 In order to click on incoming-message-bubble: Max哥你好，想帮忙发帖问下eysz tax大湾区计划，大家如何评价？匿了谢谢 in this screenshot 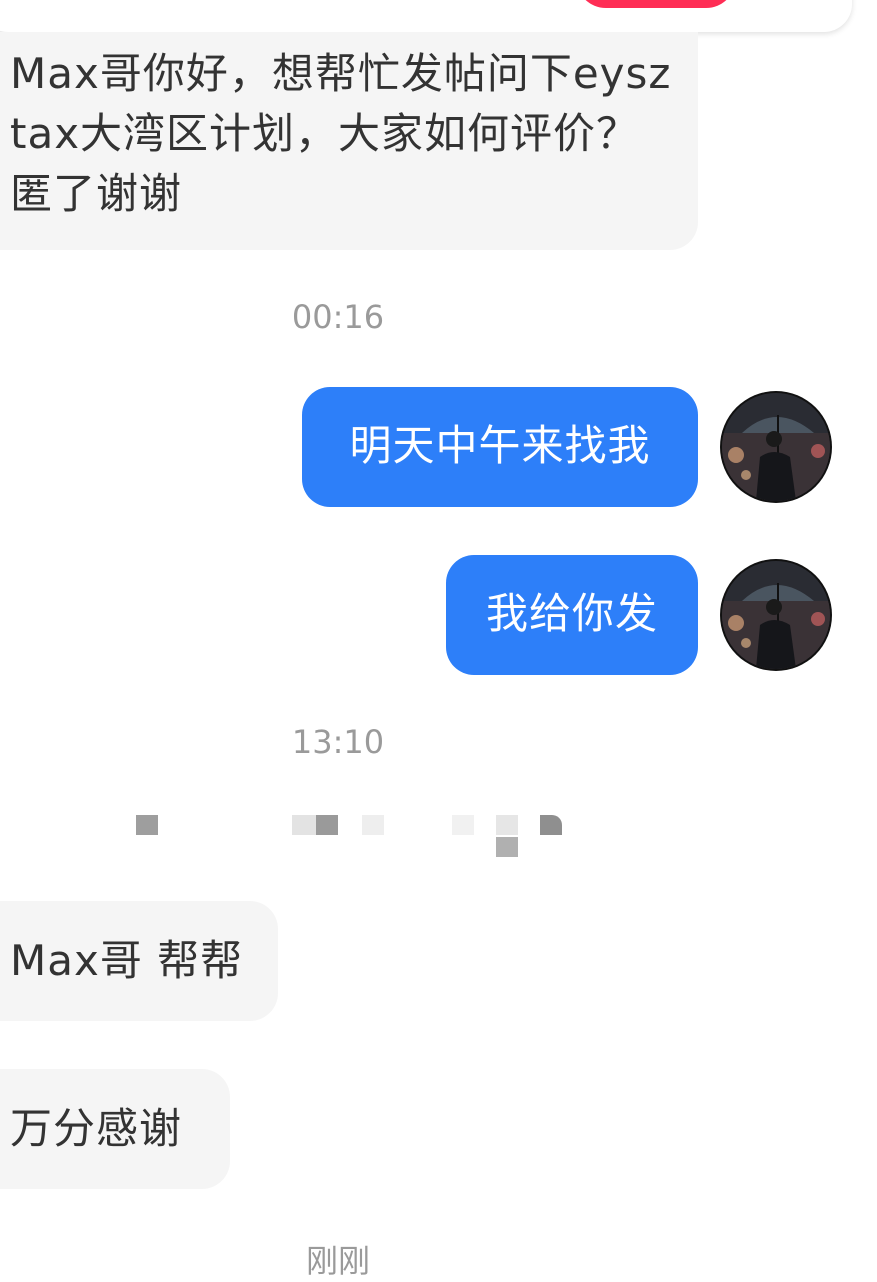, I will do `click(349, 141)`.